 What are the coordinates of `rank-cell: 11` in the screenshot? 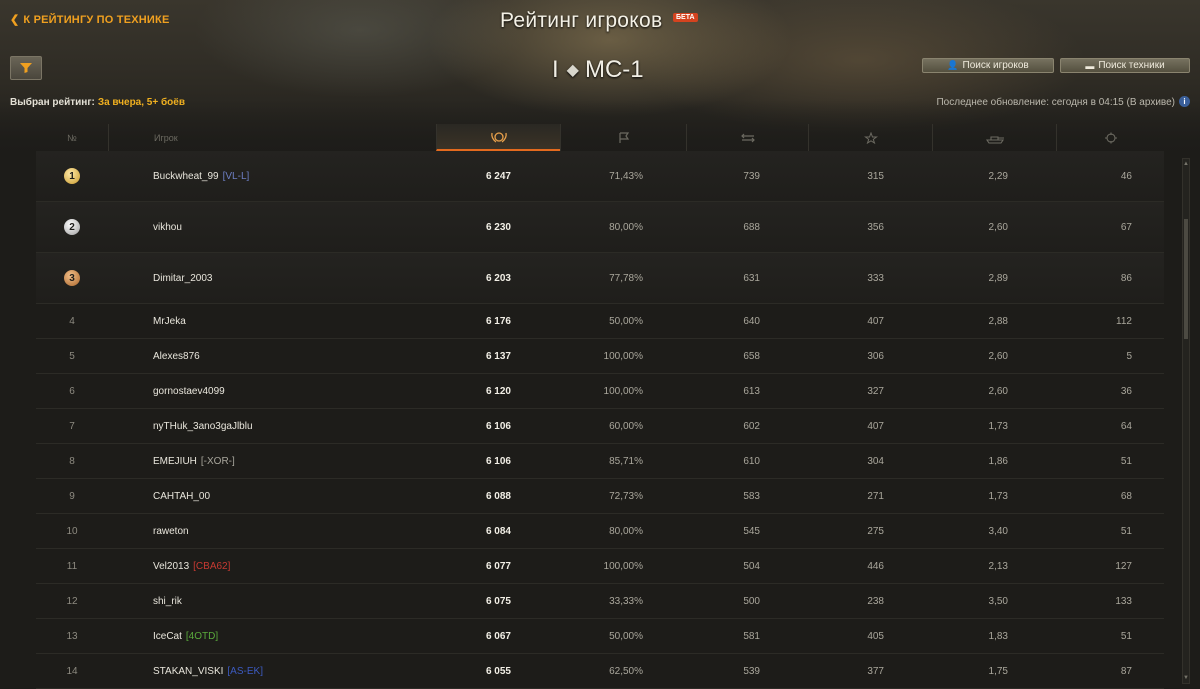 It's located at (72, 566).